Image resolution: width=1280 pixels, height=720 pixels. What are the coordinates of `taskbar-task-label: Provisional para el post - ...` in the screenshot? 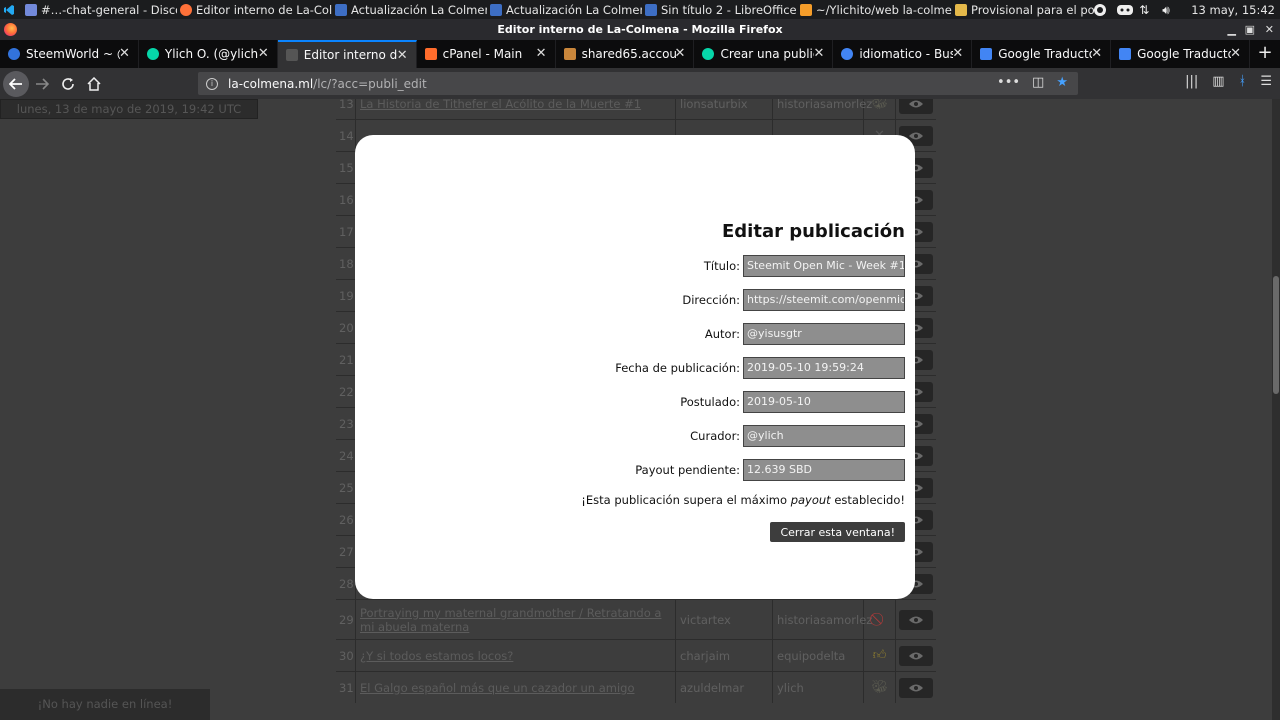 It's located at (1039, 9).